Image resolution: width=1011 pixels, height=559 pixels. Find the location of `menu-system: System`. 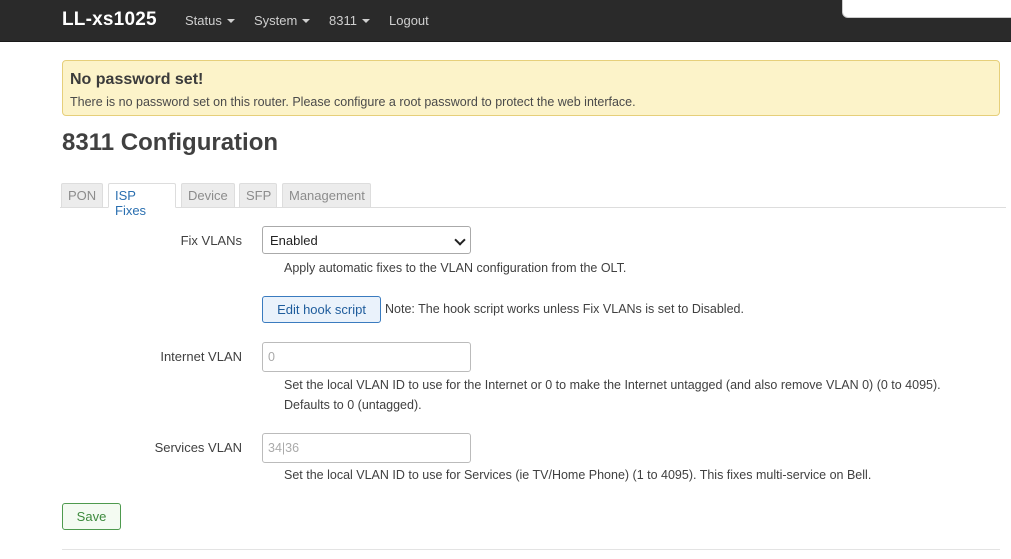

menu-system: System is located at coordinates (282, 20).